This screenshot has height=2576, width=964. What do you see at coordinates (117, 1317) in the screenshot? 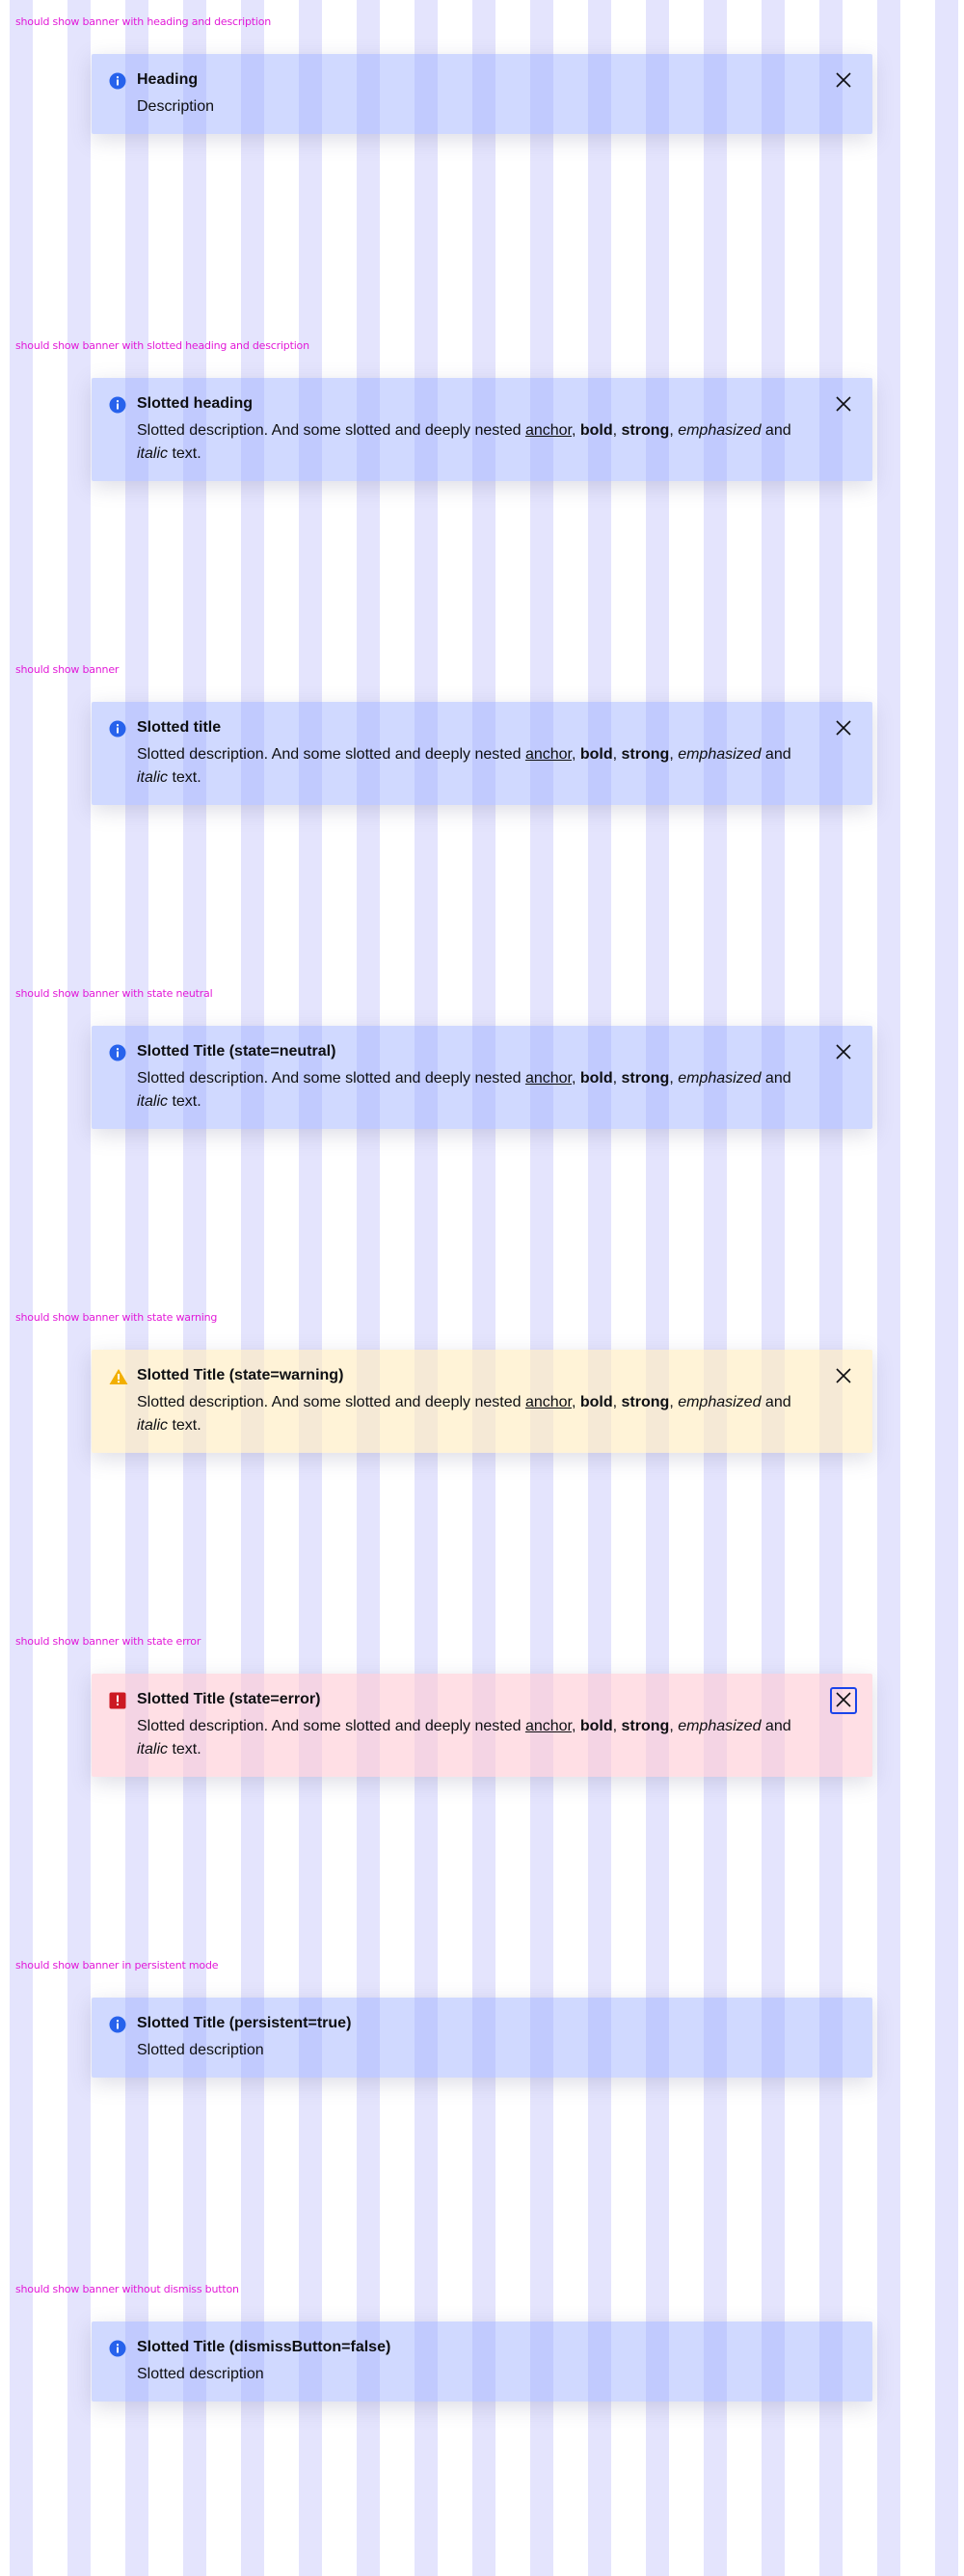
I see `test-case-label: should show banner with state warning` at bounding box center [117, 1317].